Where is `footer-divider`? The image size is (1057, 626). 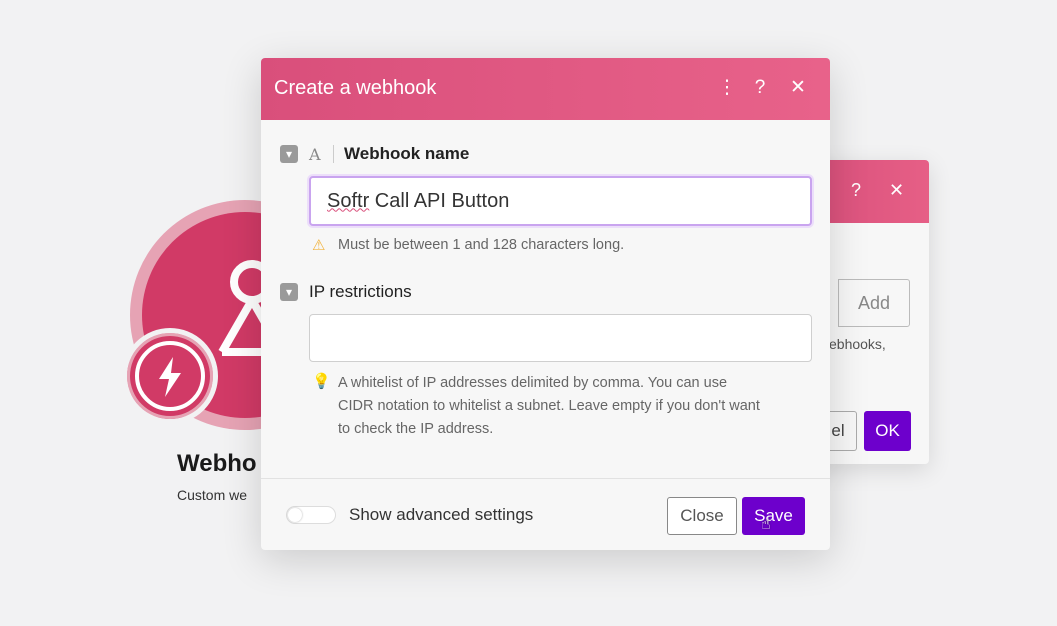
footer-divider is located at coordinates (545, 478).